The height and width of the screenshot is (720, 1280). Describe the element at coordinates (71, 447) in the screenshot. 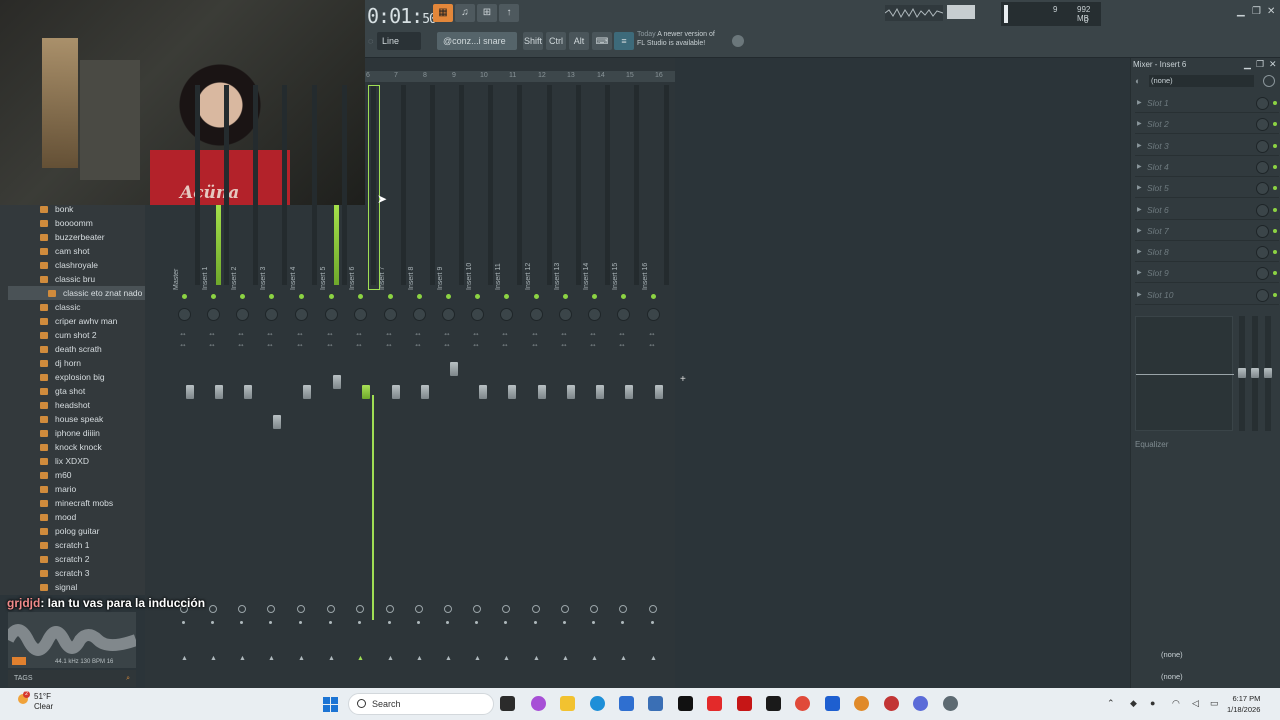

I see `browser-item: knock knock` at that location.